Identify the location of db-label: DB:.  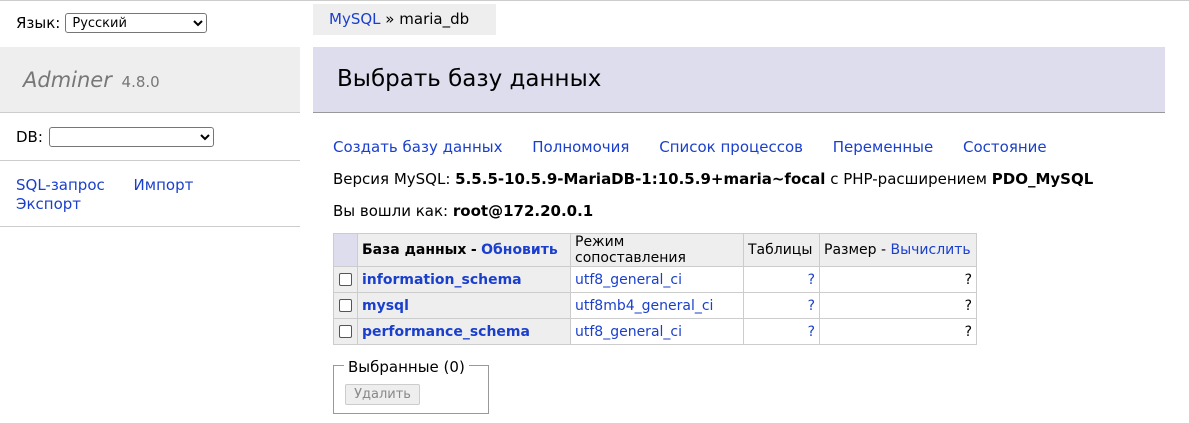
(29, 137).